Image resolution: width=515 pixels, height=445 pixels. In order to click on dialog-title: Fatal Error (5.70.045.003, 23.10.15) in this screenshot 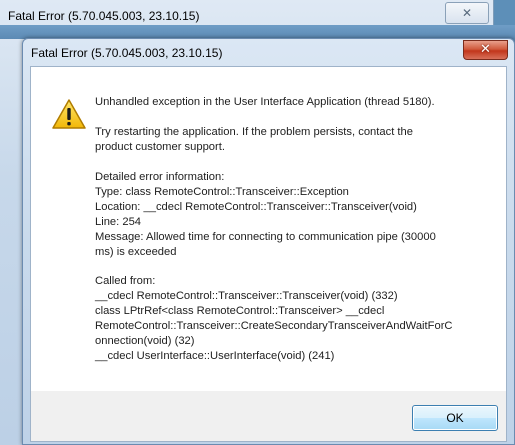, I will do `click(127, 53)`.